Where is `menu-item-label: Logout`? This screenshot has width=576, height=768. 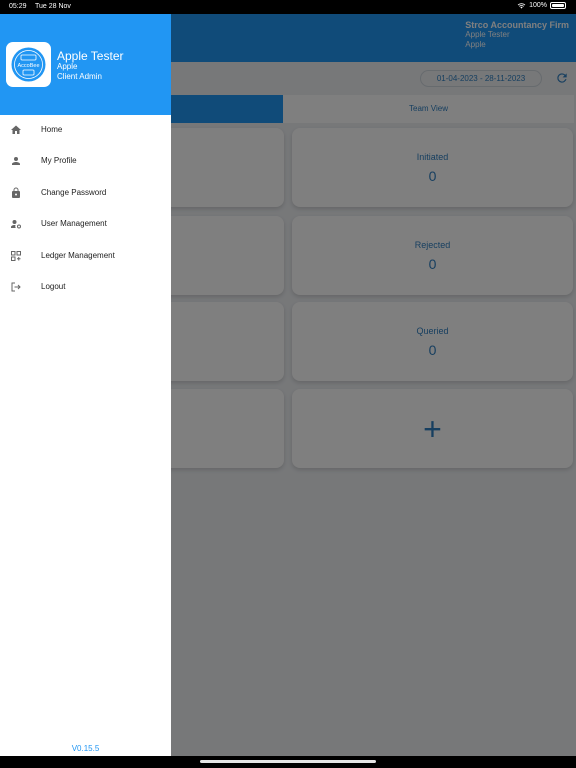 menu-item-label: Logout is located at coordinates (53, 286).